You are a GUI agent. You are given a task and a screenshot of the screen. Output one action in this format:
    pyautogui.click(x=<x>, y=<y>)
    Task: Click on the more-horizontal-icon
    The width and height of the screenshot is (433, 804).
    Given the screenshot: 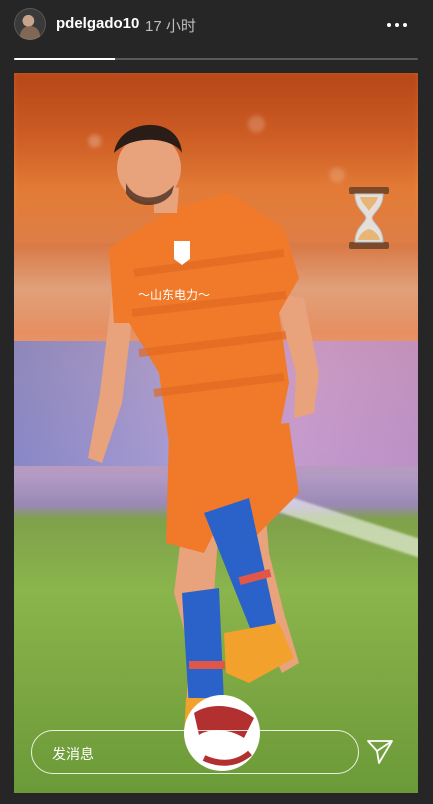 What is the action you would take?
    pyautogui.click(x=397, y=25)
    